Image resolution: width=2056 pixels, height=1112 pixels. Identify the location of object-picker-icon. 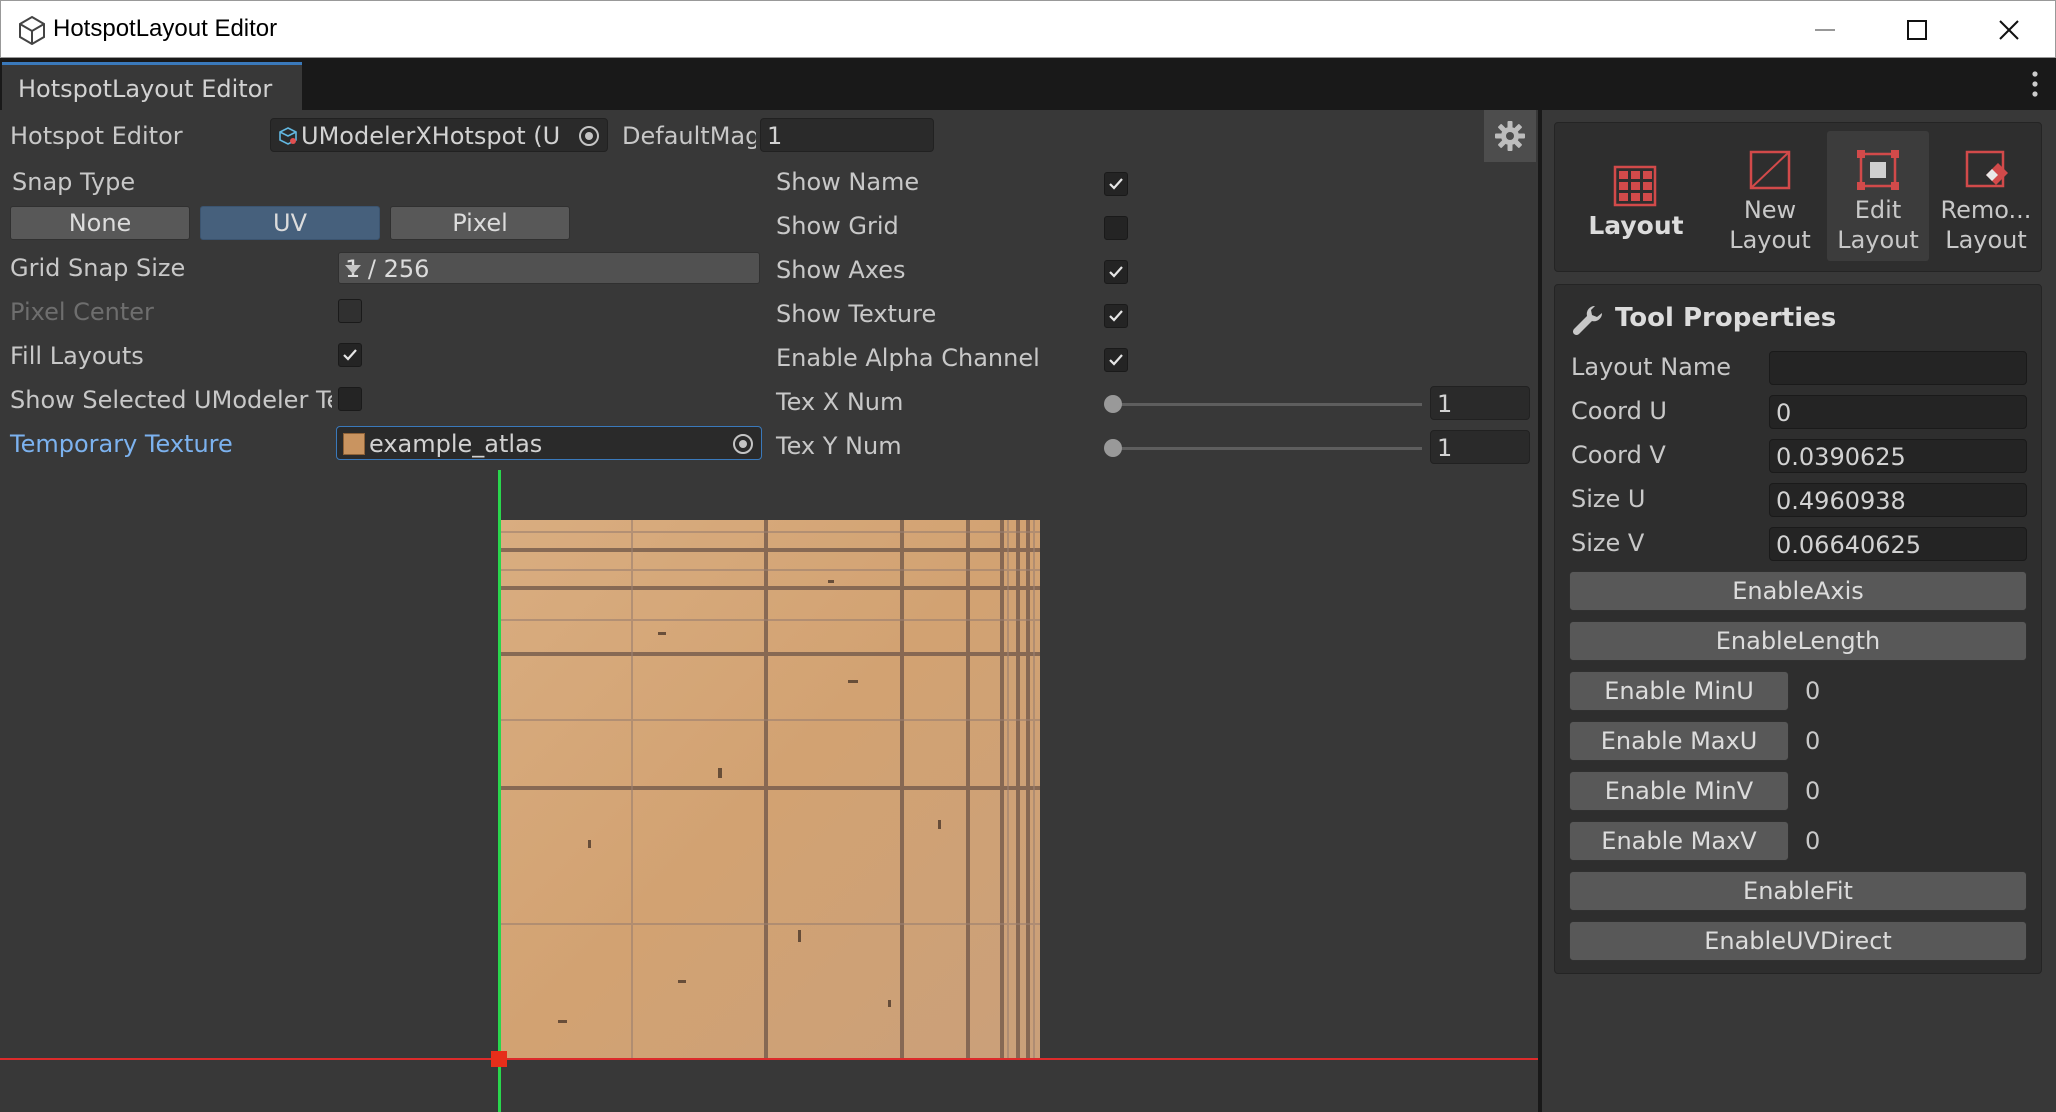
(589, 136).